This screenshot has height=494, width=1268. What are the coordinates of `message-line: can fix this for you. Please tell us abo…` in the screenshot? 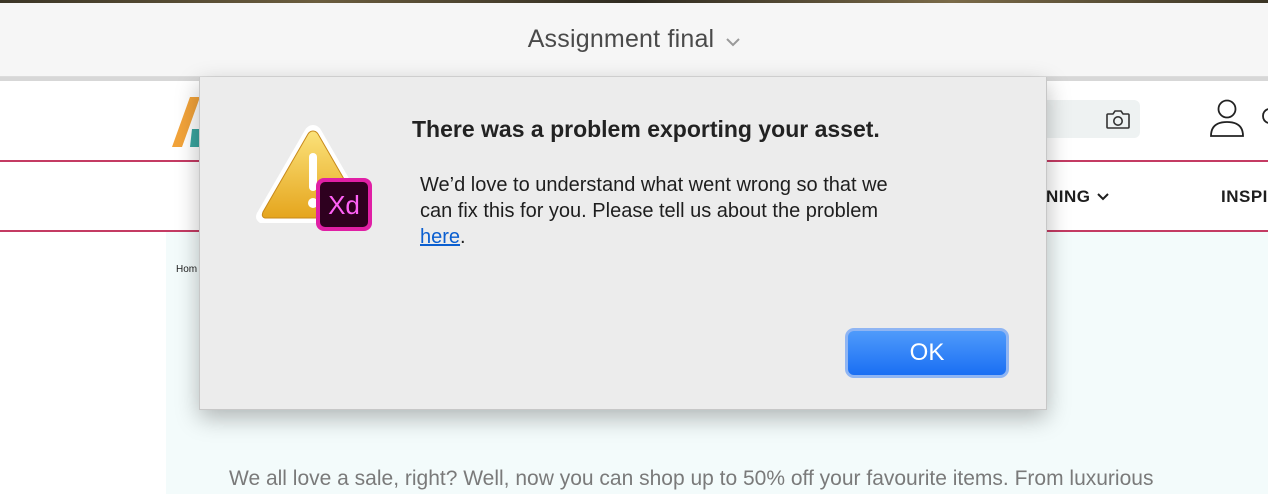 It's located at (649, 211).